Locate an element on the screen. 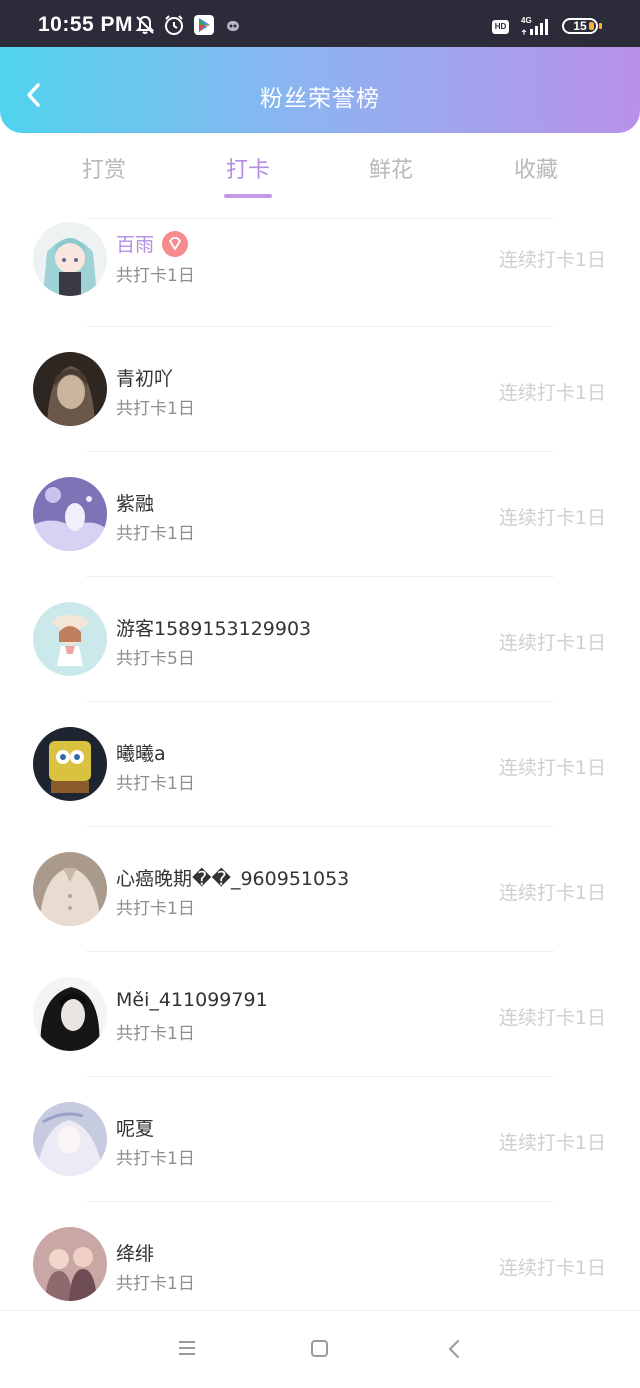 The image size is (640, 1388). list-item: 曦曦a 共打卡1日 连续打卡1日 is located at coordinates (320, 763).